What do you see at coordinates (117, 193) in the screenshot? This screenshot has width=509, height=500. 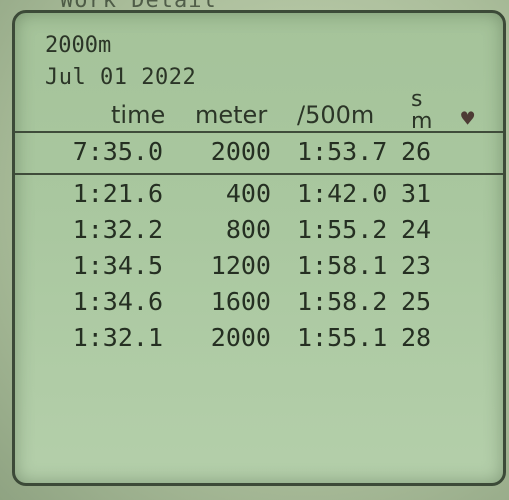 I see `interval-time: 1:21.6` at bounding box center [117, 193].